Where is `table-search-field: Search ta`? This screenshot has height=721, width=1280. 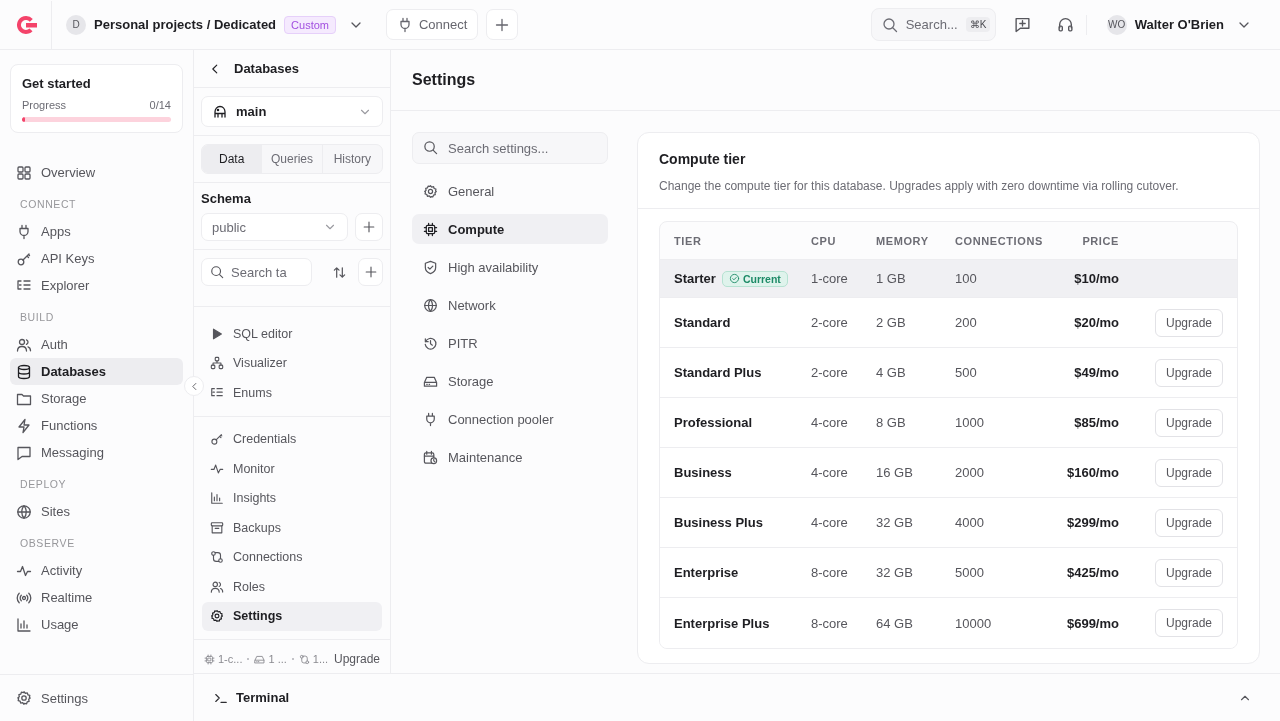 table-search-field: Search ta is located at coordinates (256, 272).